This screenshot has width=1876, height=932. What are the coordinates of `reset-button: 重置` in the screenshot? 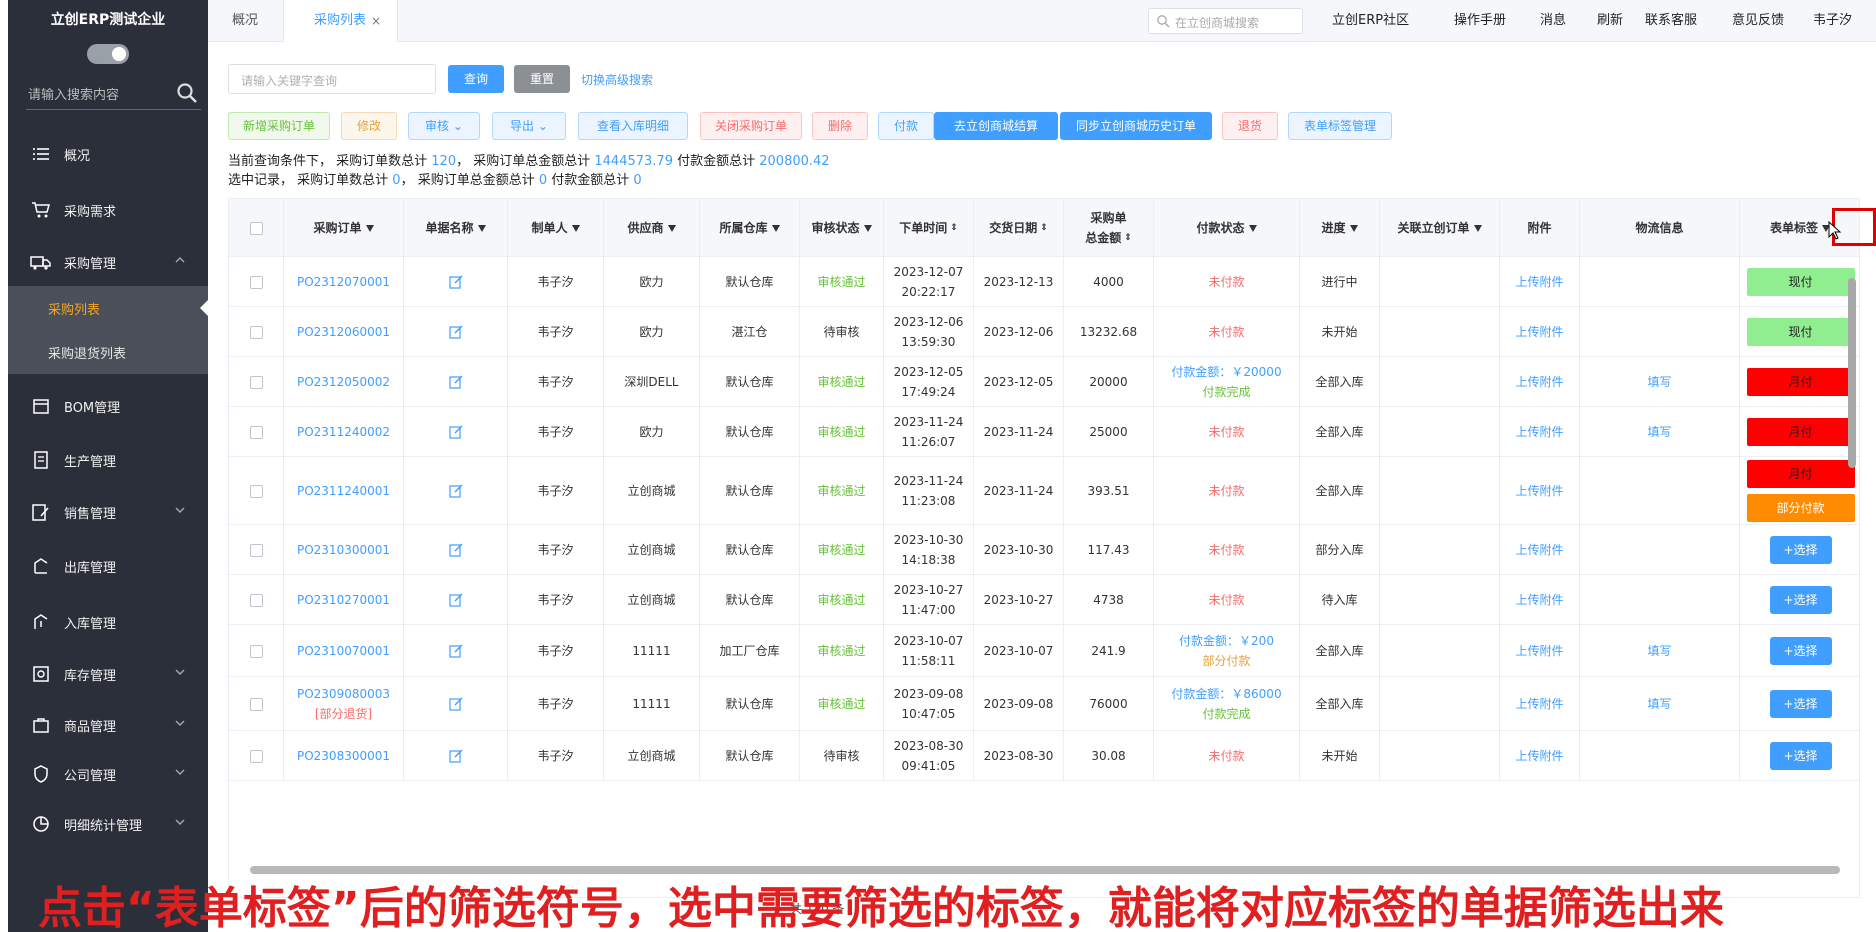 It's located at (542, 79).